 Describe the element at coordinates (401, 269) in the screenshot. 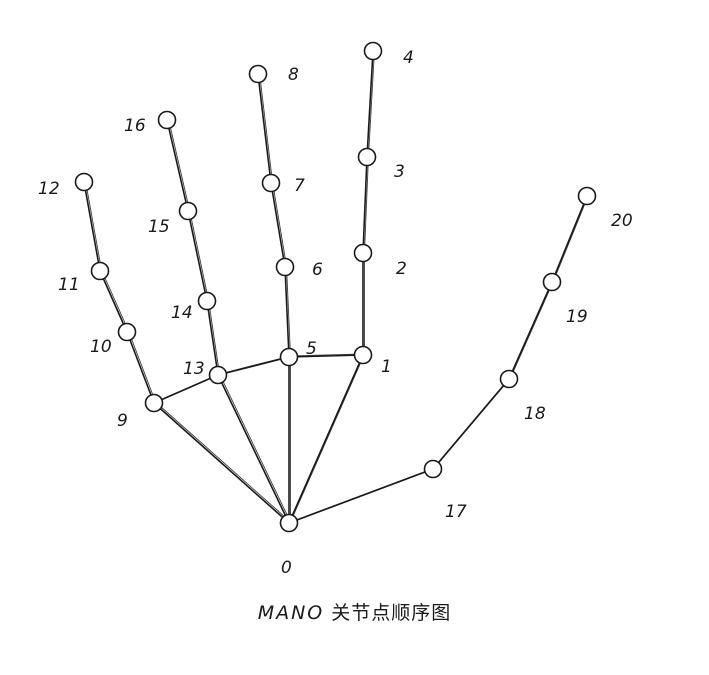

I see `joint-label-2: 2` at that location.